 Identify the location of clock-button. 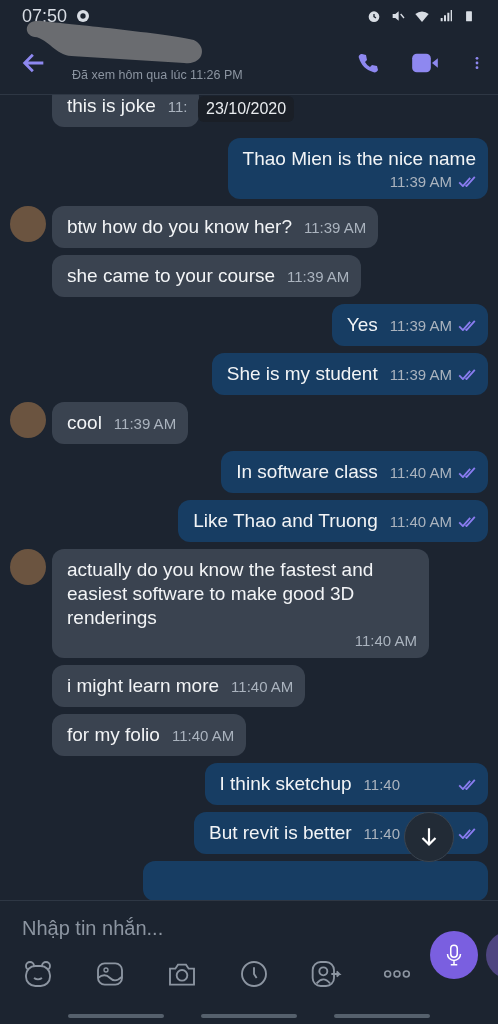
(254, 974).